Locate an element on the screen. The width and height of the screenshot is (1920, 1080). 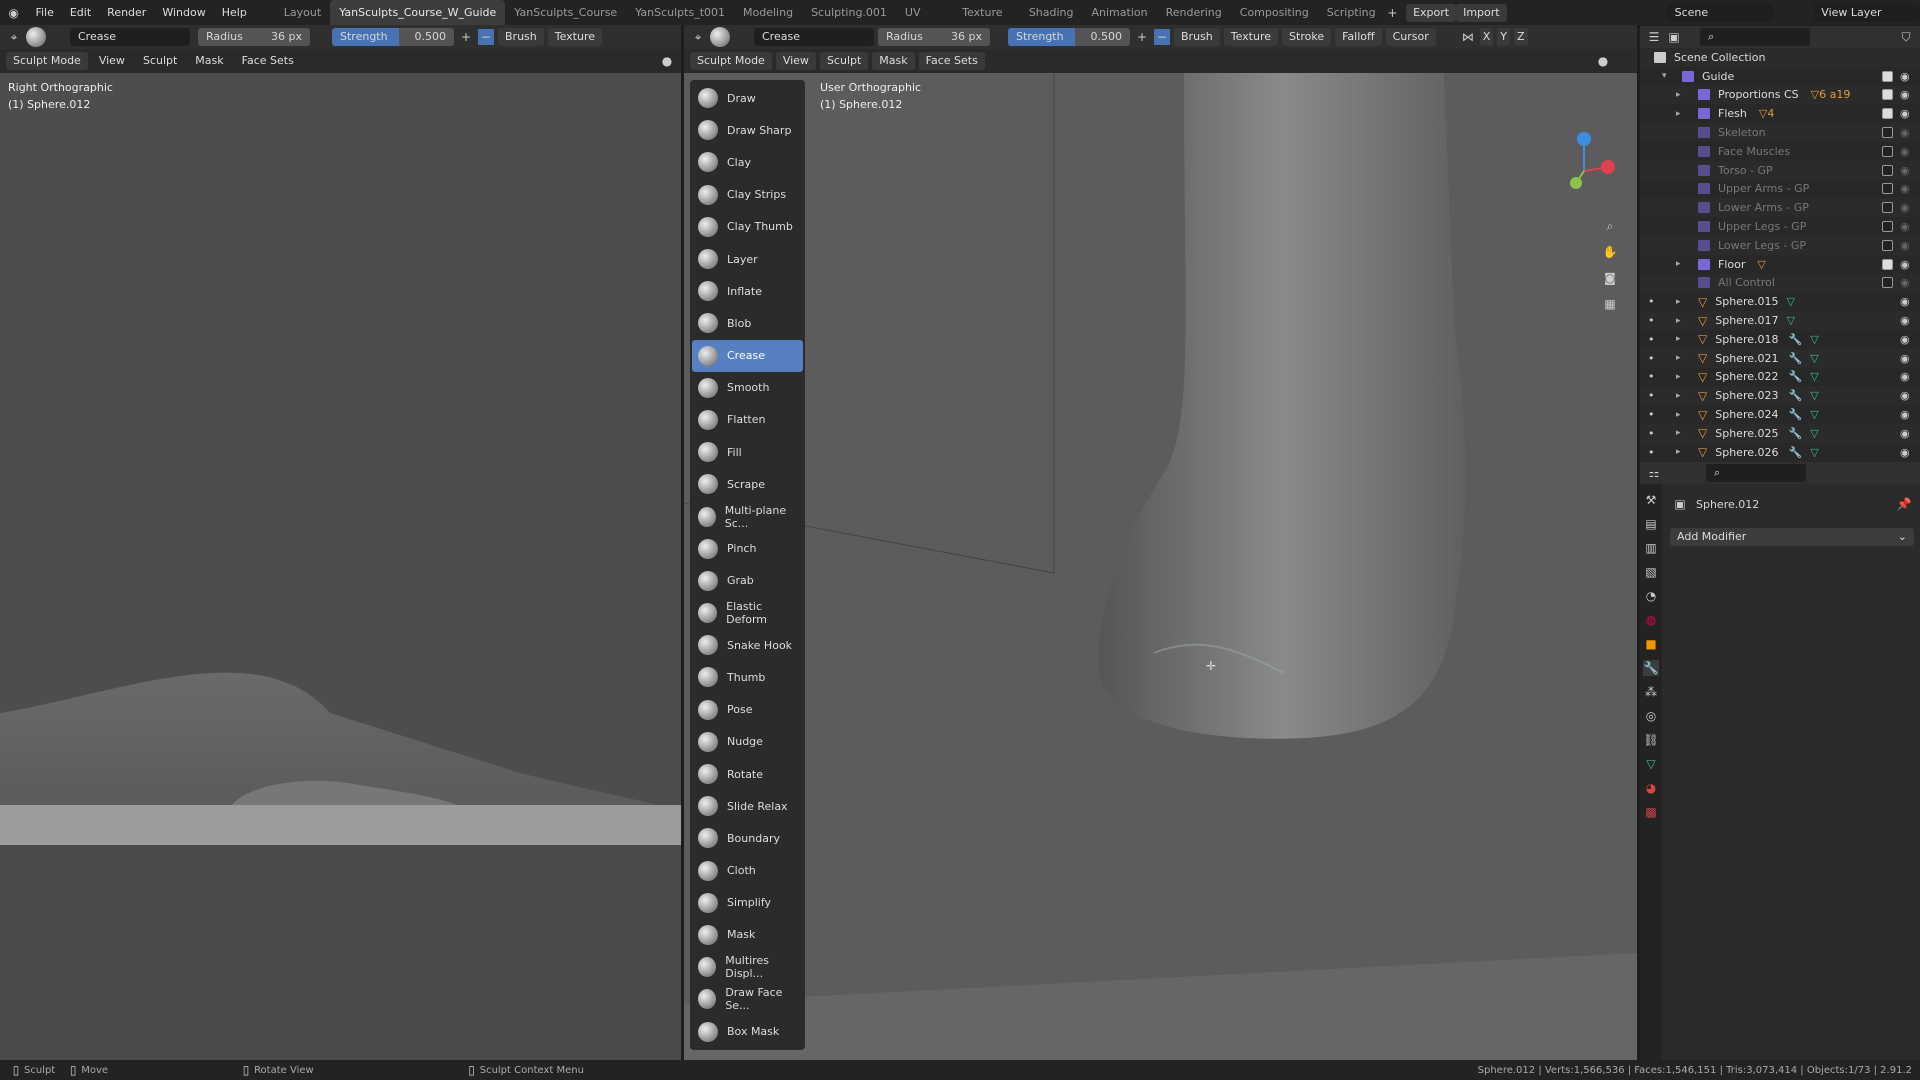
tab-workspace: Layout is located at coordinates (302, 12).